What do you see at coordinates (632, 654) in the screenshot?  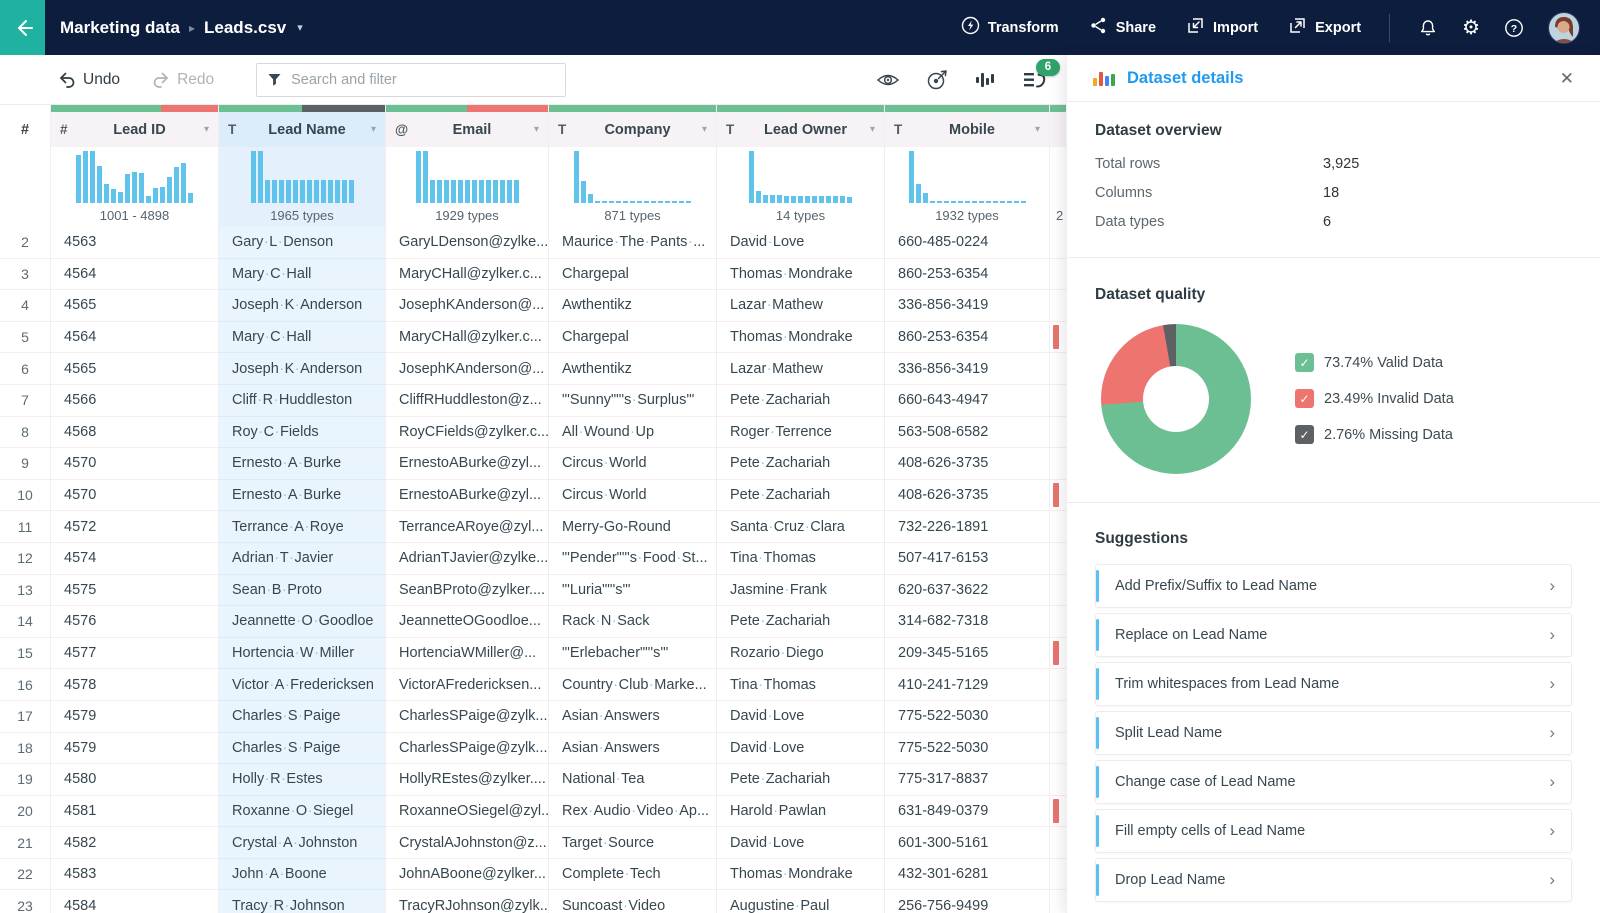 I see `table-cell-company: "'Erlebacher""'s'"` at bounding box center [632, 654].